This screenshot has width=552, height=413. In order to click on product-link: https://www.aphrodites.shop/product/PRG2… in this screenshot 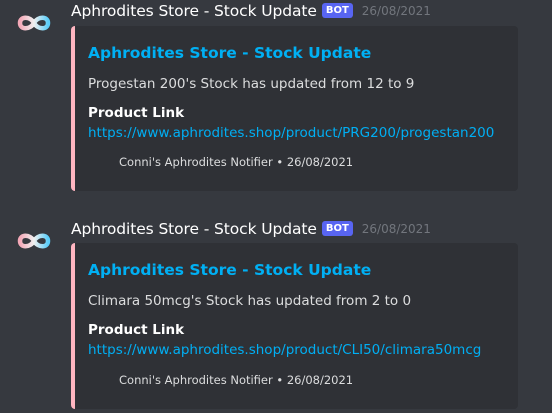, I will do `click(291, 133)`.